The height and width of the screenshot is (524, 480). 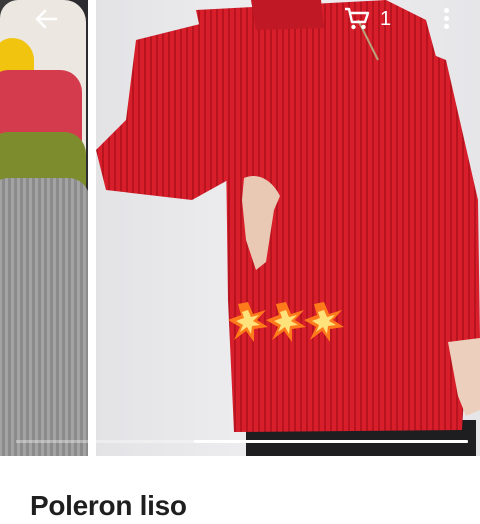 I want to click on arrow-left-icon, so click(x=46, y=19).